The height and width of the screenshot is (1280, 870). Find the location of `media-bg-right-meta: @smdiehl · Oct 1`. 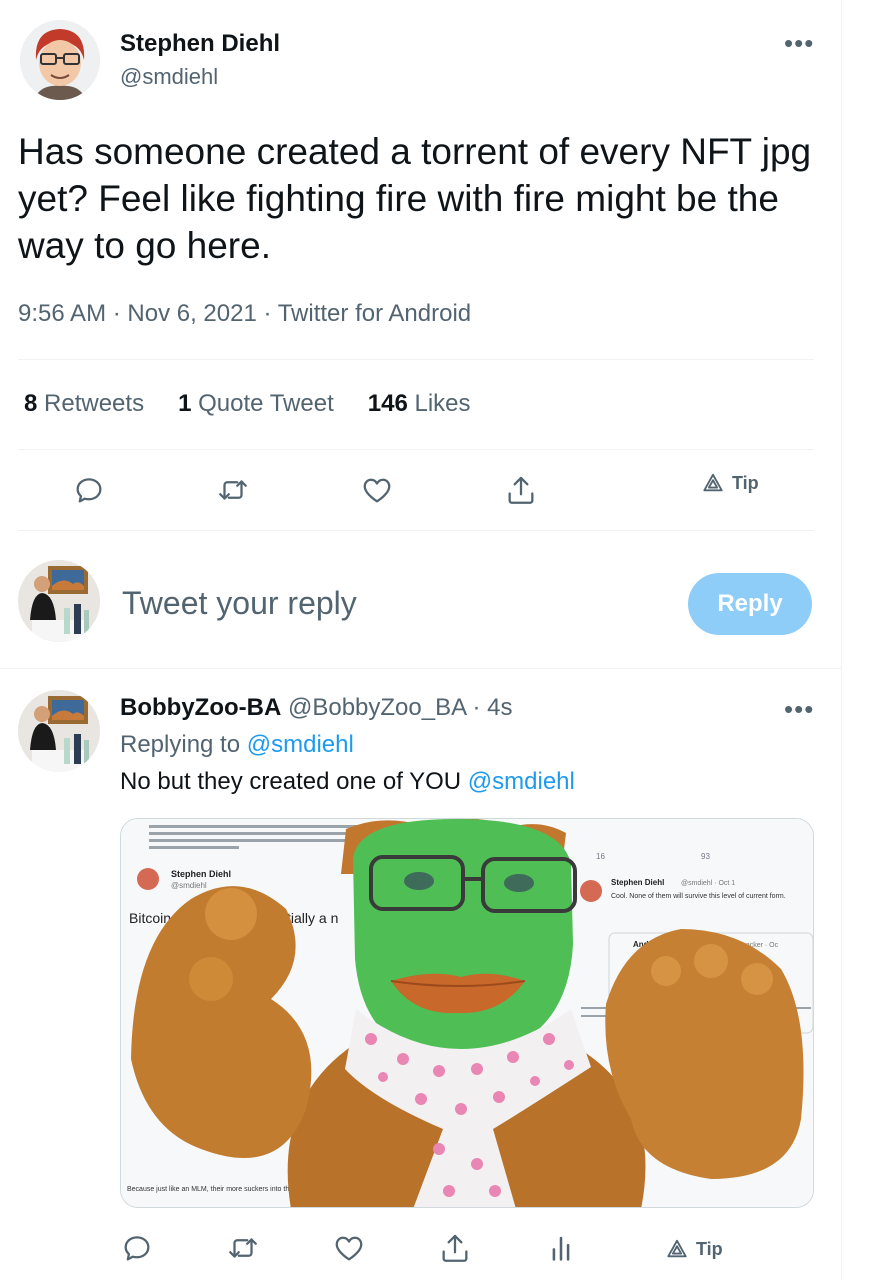

media-bg-right-meta: @smdiehl · Oct 1 is located at coordinates (708, 883).